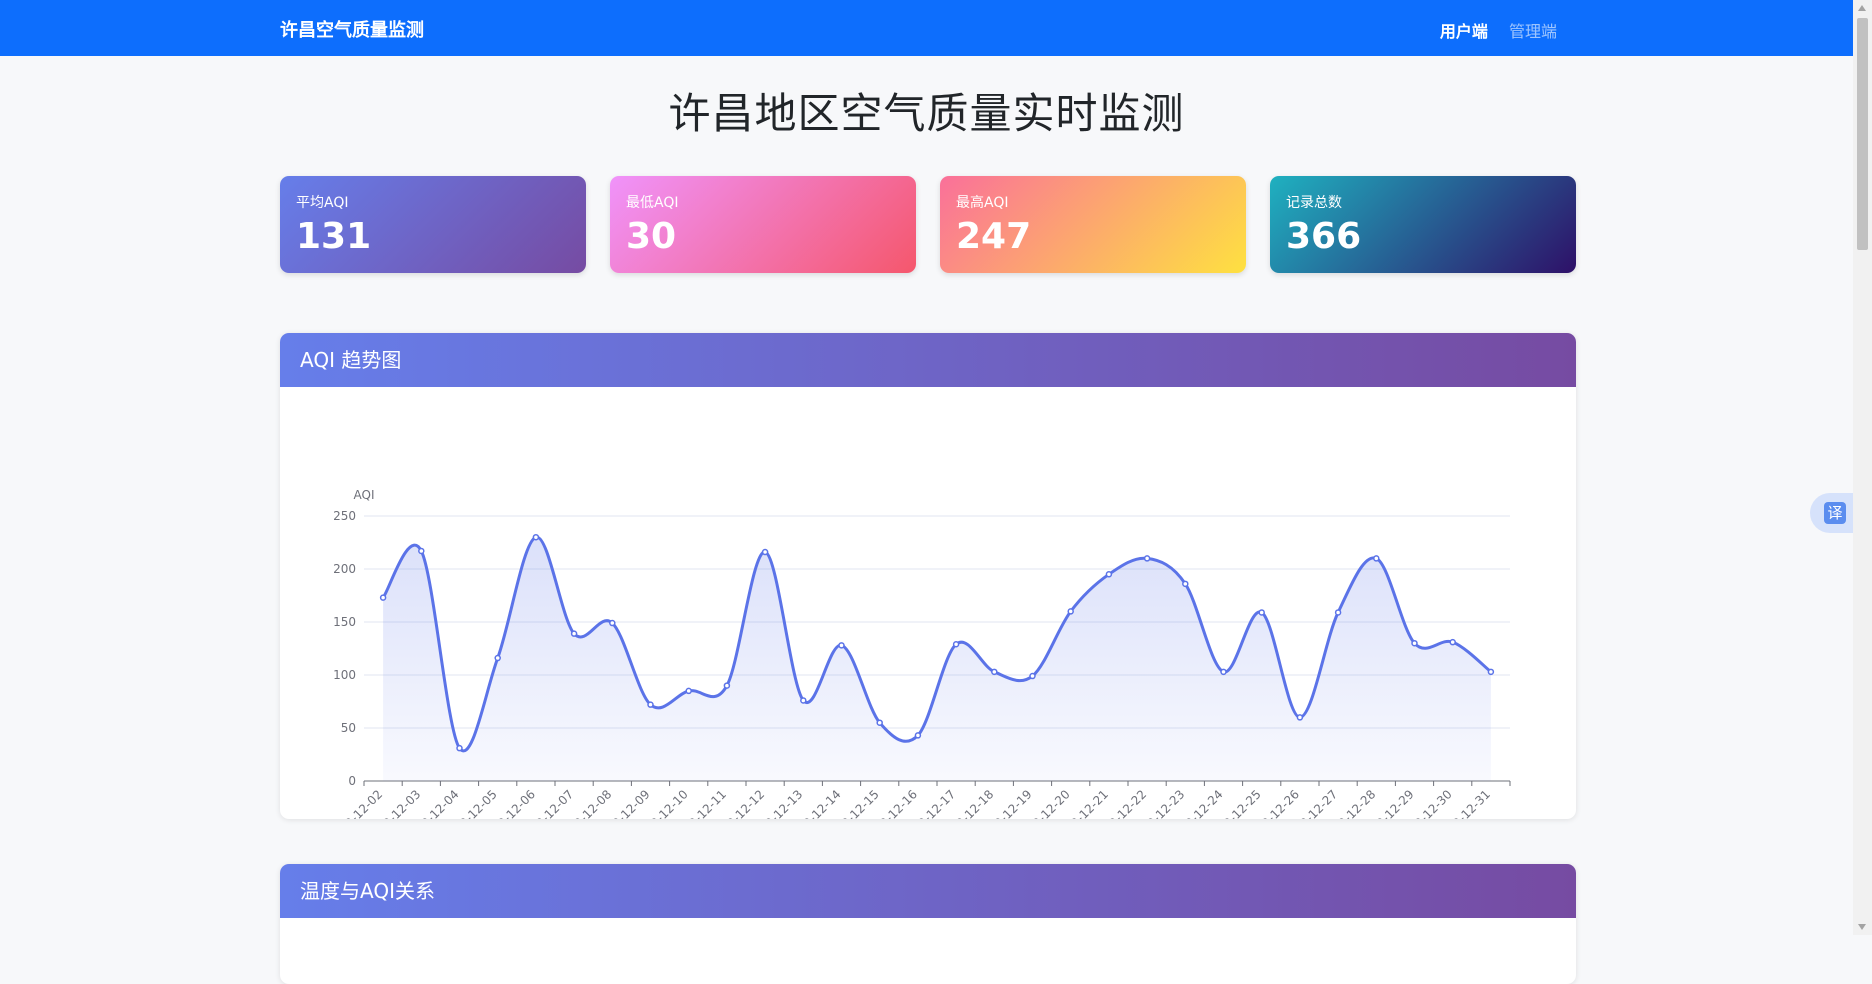 Image resolution: width=1872 pixels, height=984 pixels. Describe the element at coordinates (344, 516) in the screenshot. I see `y-tick-label: 250` at that location.